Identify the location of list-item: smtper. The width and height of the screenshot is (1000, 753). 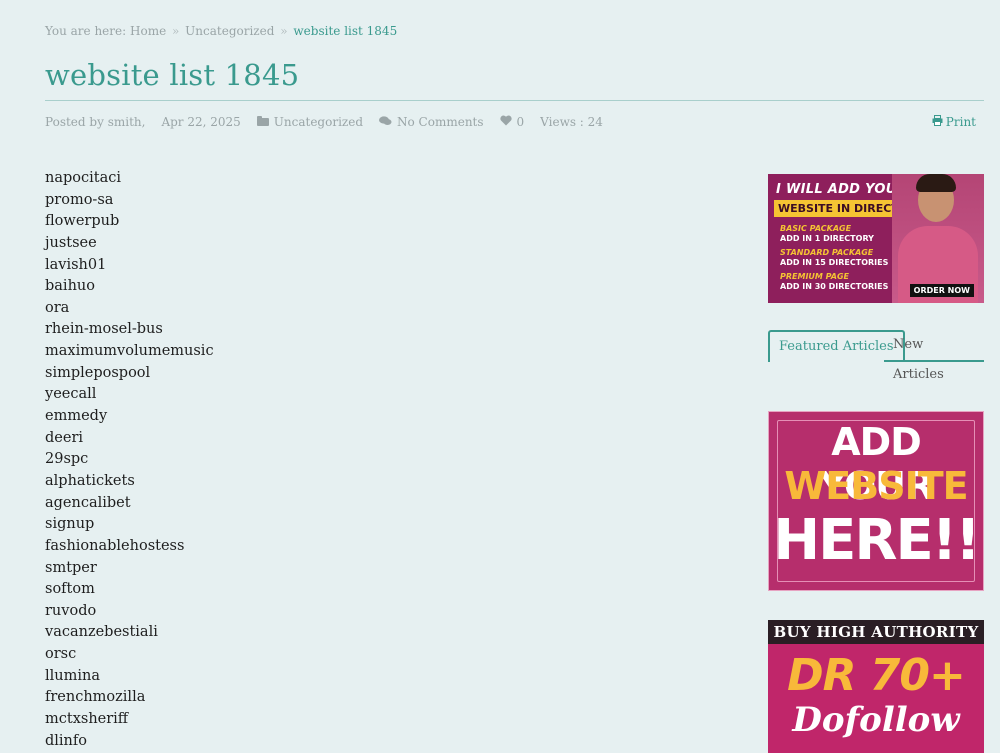
(71, 567).